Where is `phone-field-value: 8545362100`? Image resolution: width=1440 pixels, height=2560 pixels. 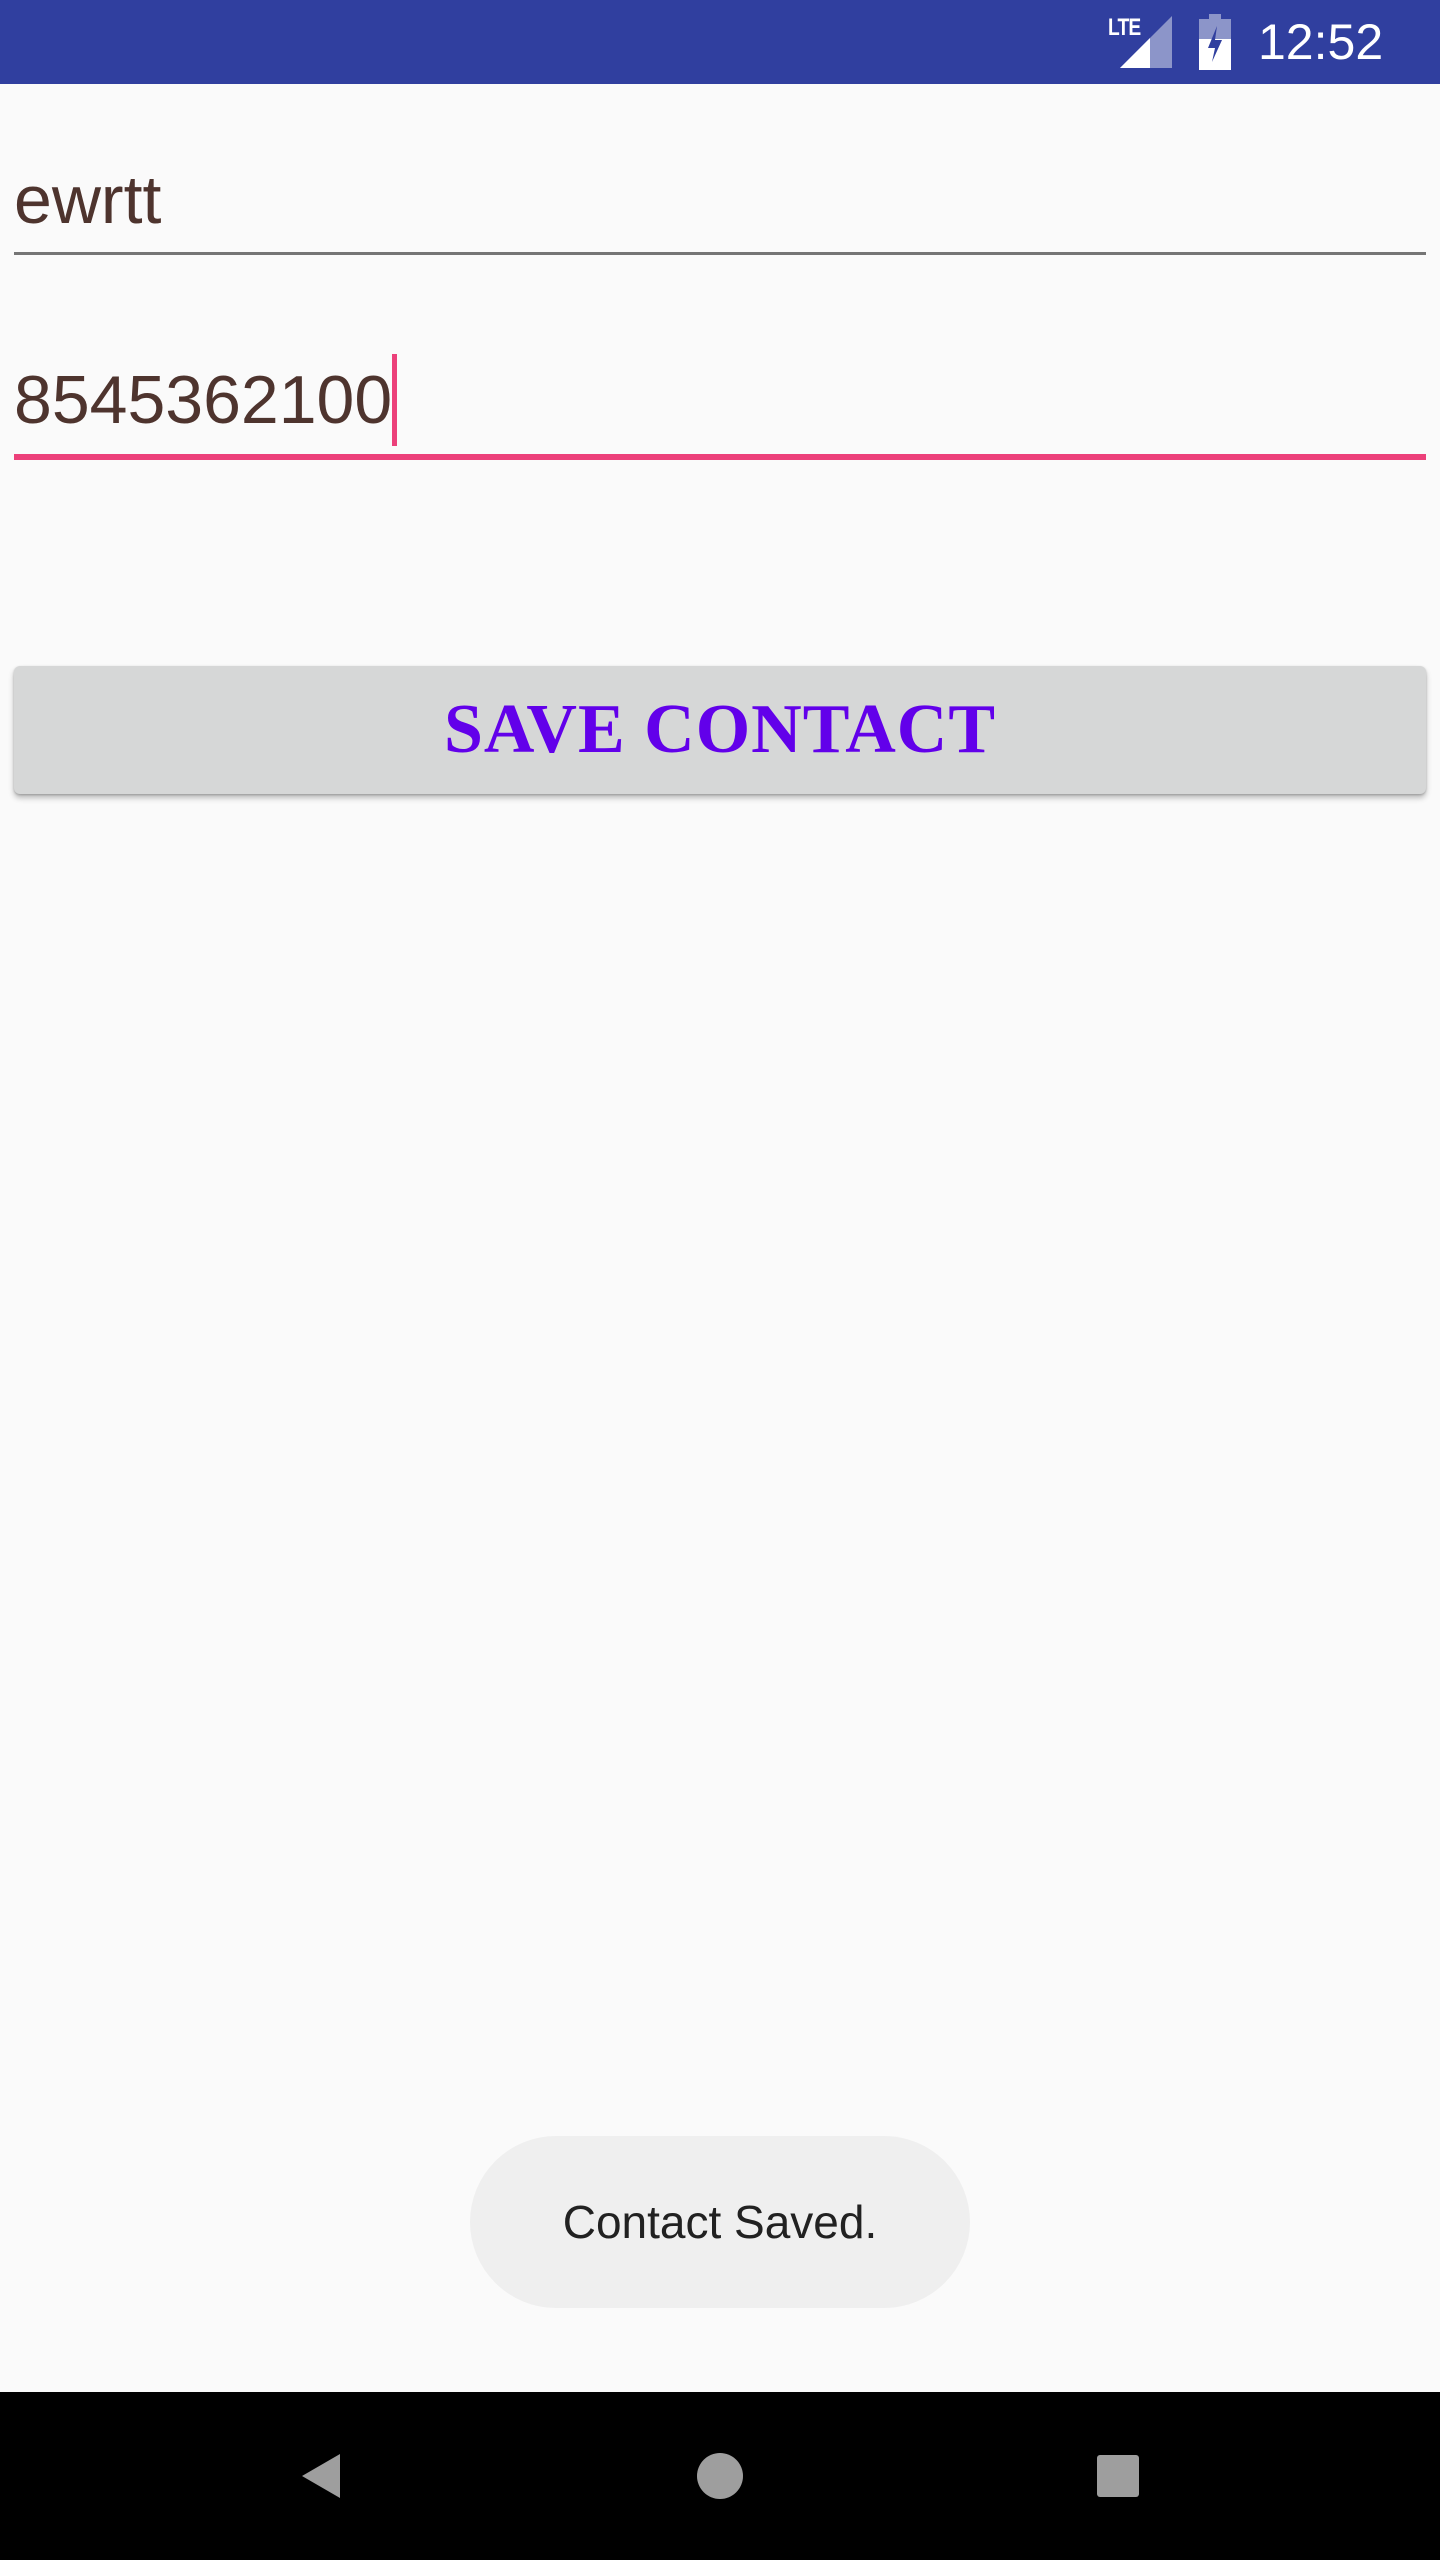 phone-field-value: 8545362100 is located at coordinates (203, 400).